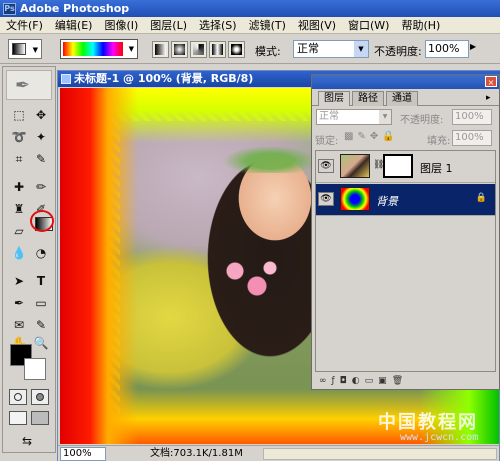  What do you see at coordinates (27, 441) in the screenshot?
I see `jump-to-imageready-icon: ⇆` at bounding box center [27, 441].